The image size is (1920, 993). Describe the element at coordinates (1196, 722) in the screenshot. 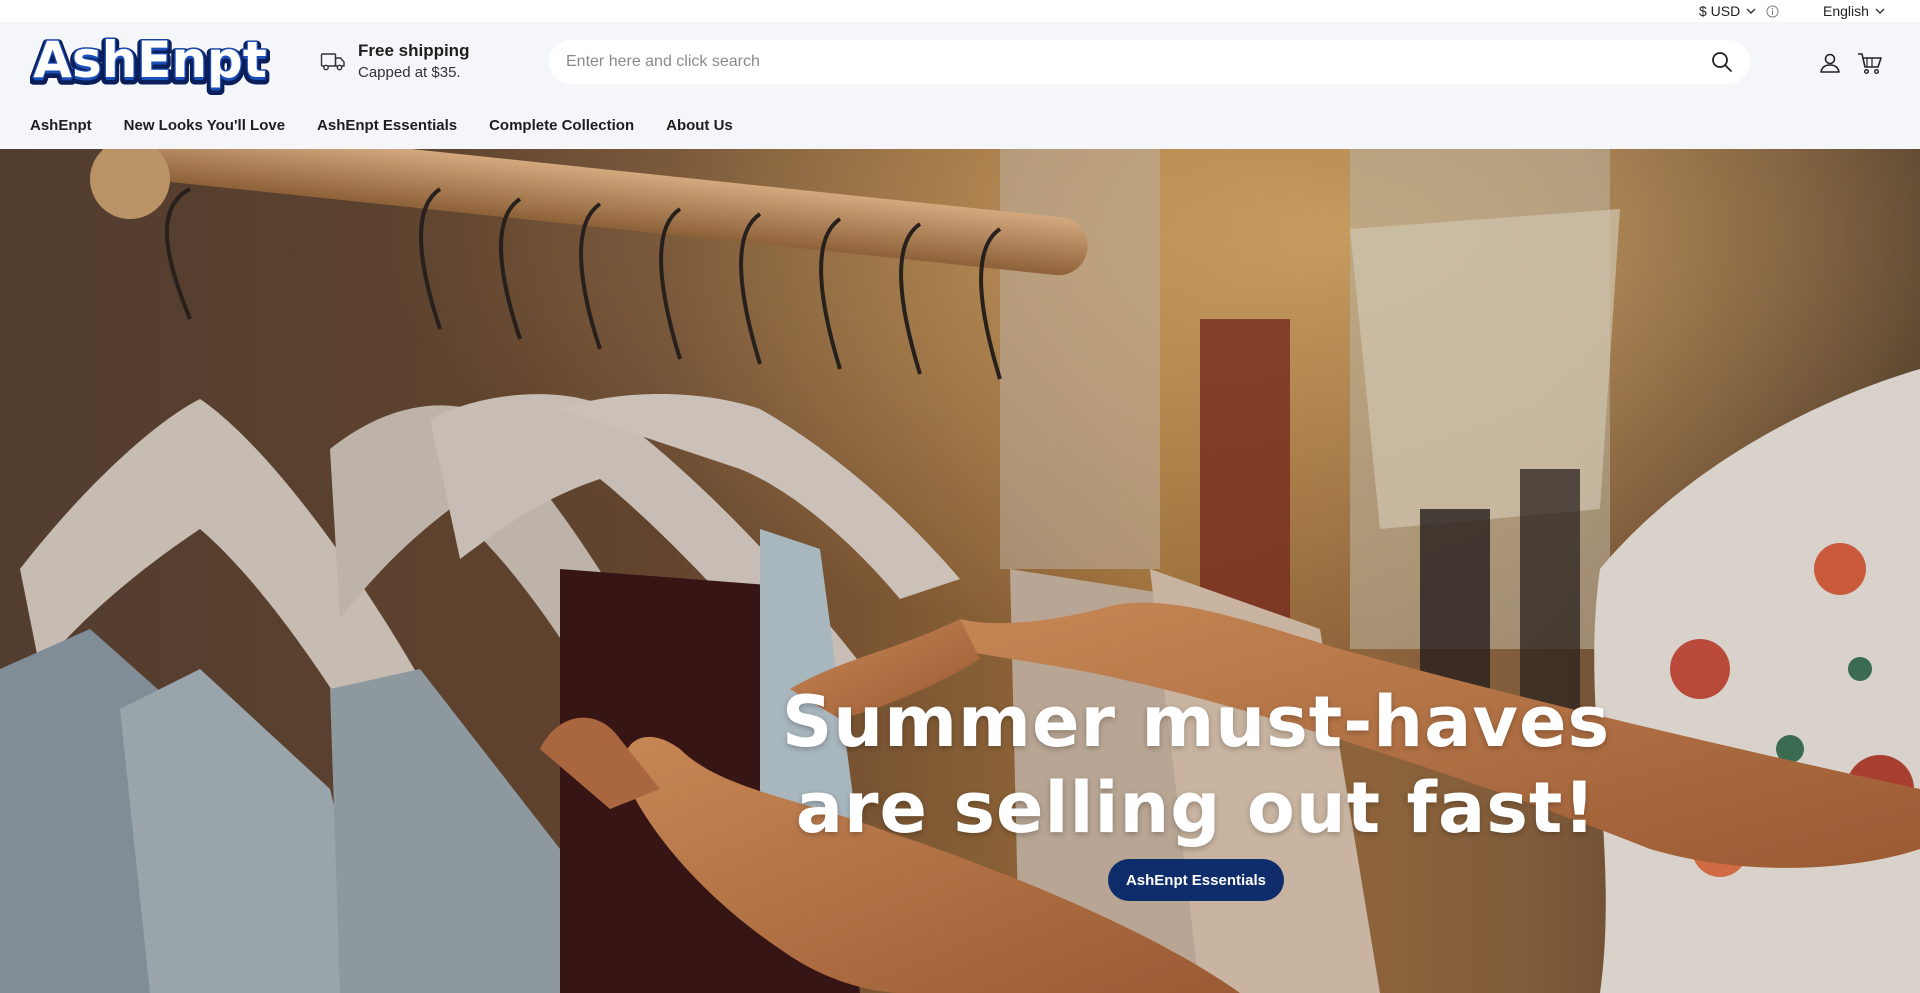

I see `hero-headline-line-1: Summer must-haves` at that location.